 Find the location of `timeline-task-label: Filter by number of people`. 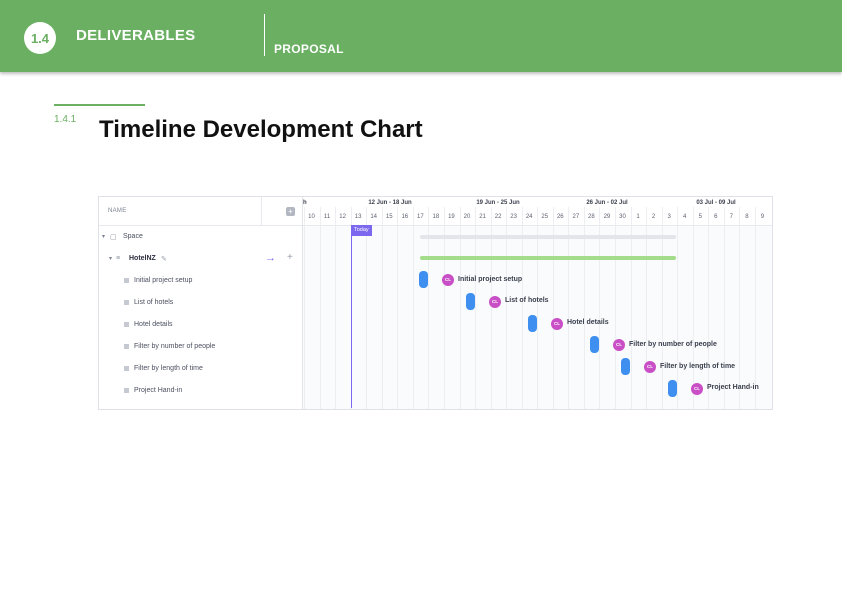

timeline-task-label: Filter by number of people is located at coordinates (673, 344).